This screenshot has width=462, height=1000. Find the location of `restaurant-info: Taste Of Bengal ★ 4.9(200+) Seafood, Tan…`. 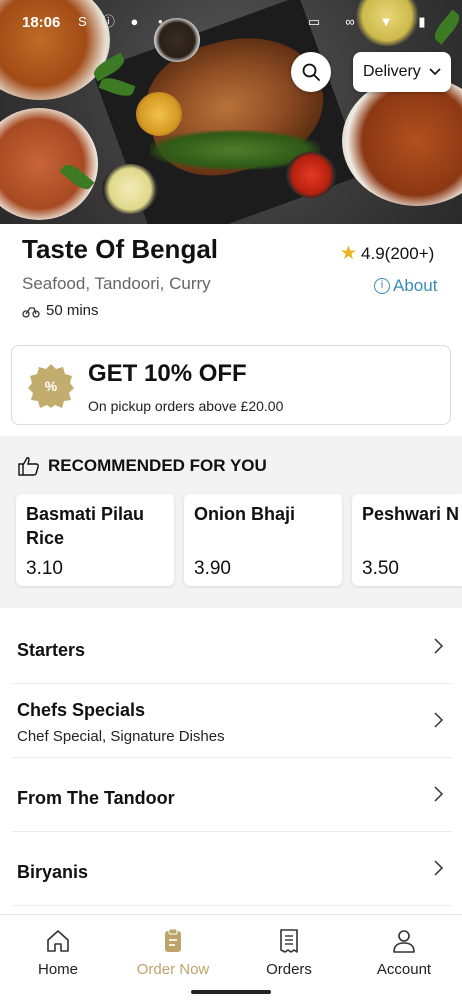

restaurant-info: Taste Of Bengal ★ 4.9(200+) Seafood, Tan… is located at coordinates (231, 278).